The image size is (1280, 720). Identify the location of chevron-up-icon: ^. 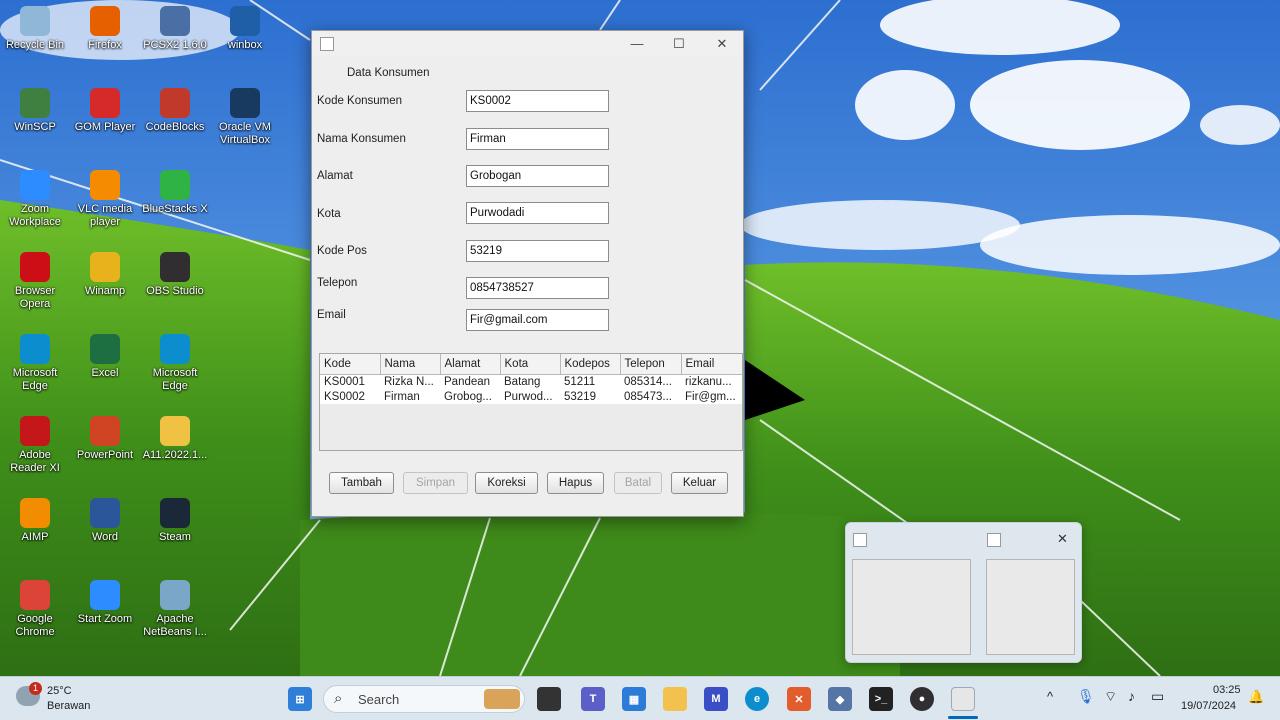
(1050, 696).